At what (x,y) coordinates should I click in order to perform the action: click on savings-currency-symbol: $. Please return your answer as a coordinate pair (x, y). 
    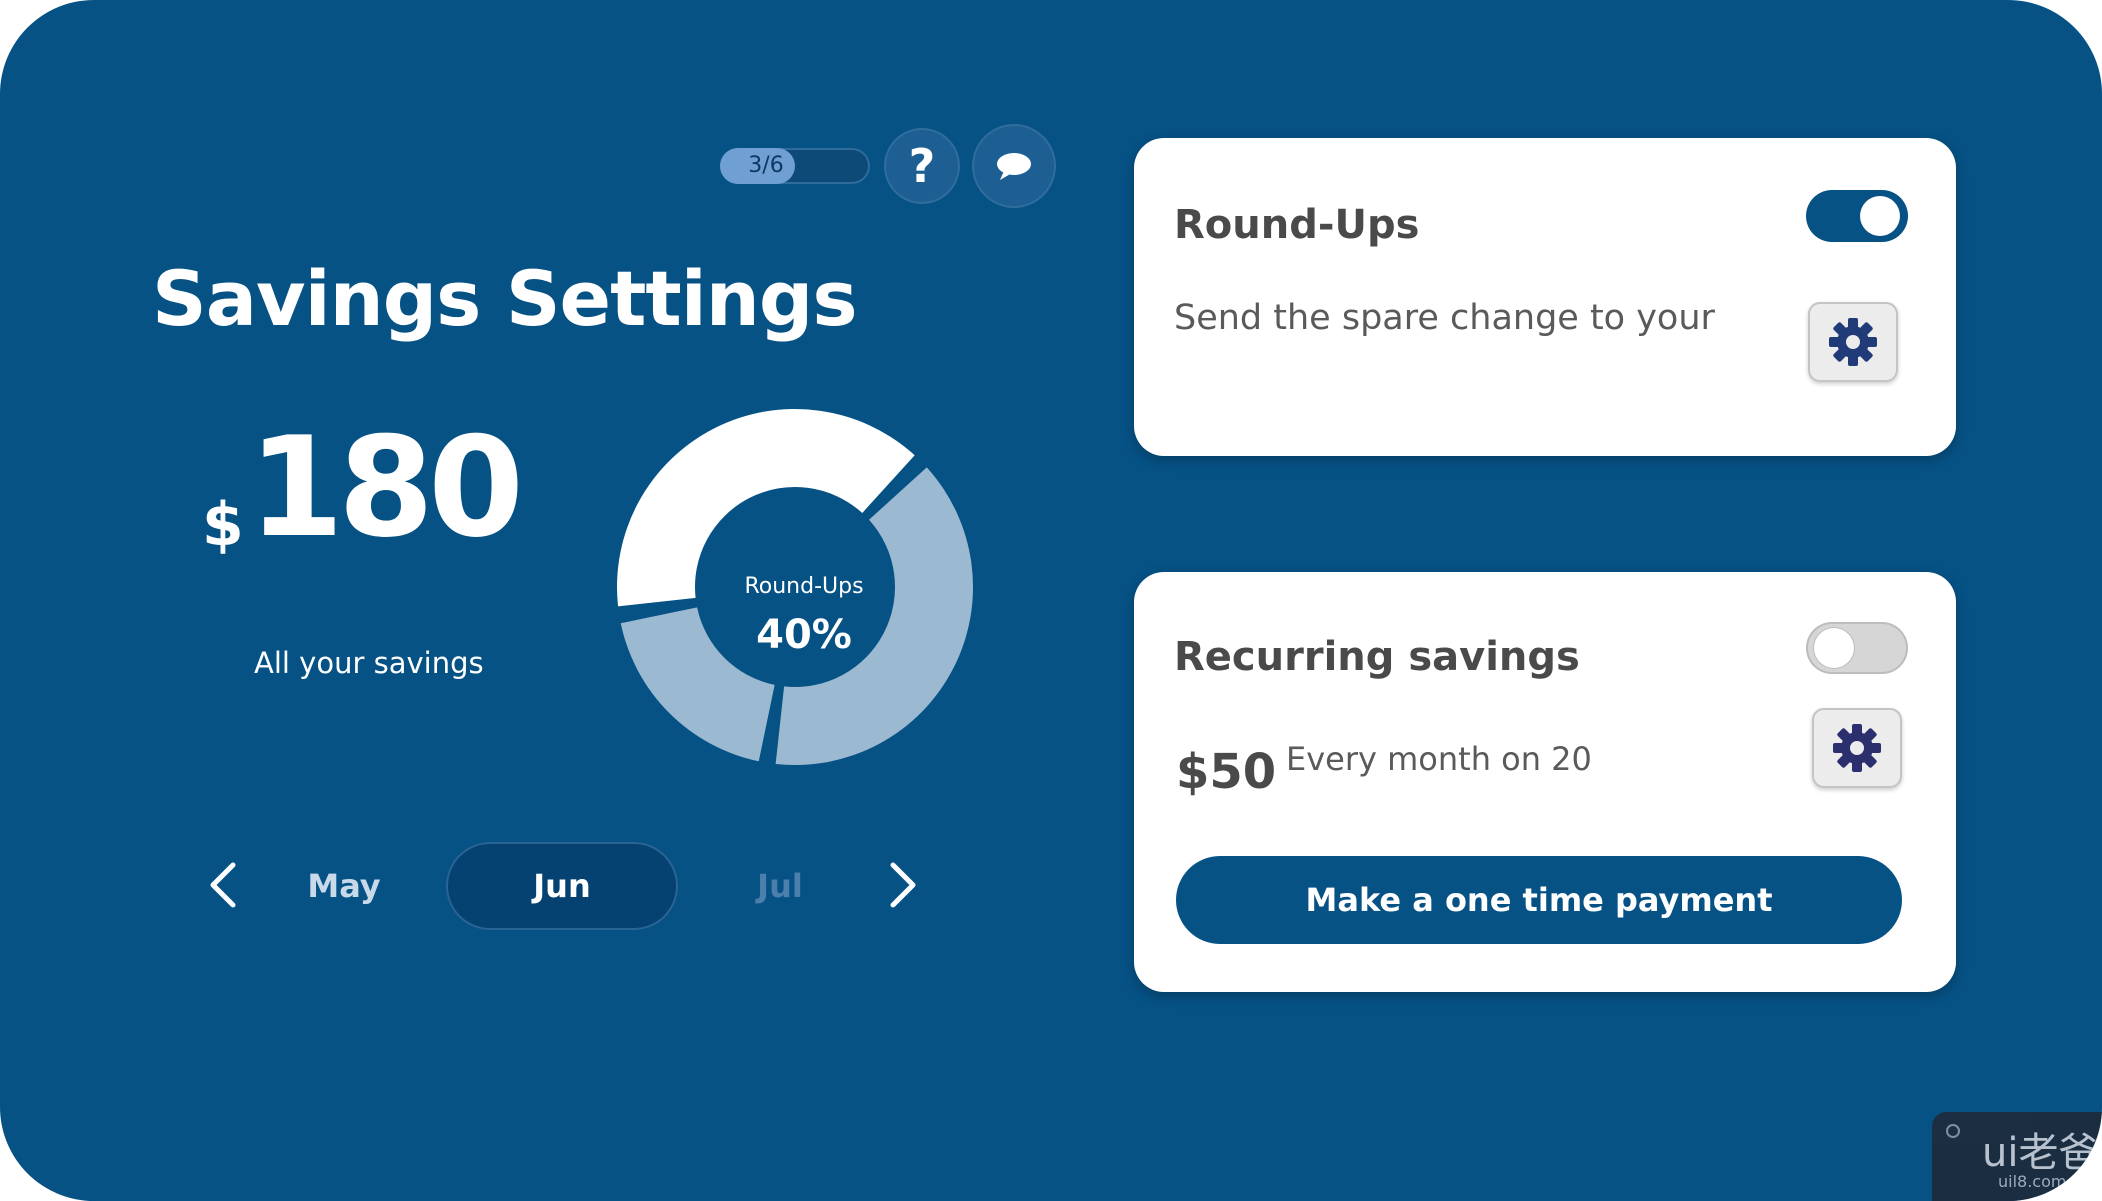
    Looking at the image, I should click on (223, 525).